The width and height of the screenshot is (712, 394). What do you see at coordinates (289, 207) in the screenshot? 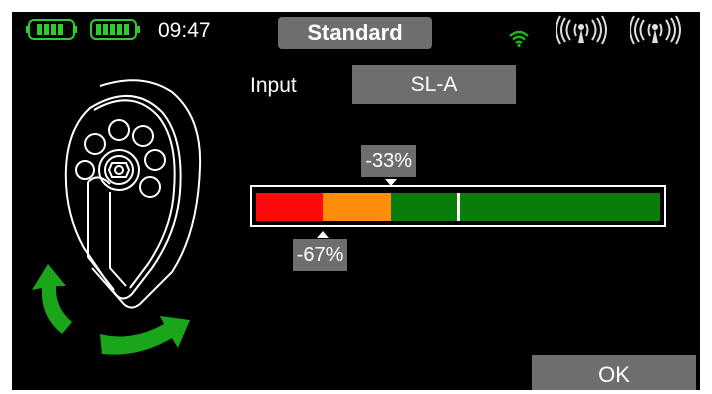
I see `low-segment` at bounding box center [289, 207].